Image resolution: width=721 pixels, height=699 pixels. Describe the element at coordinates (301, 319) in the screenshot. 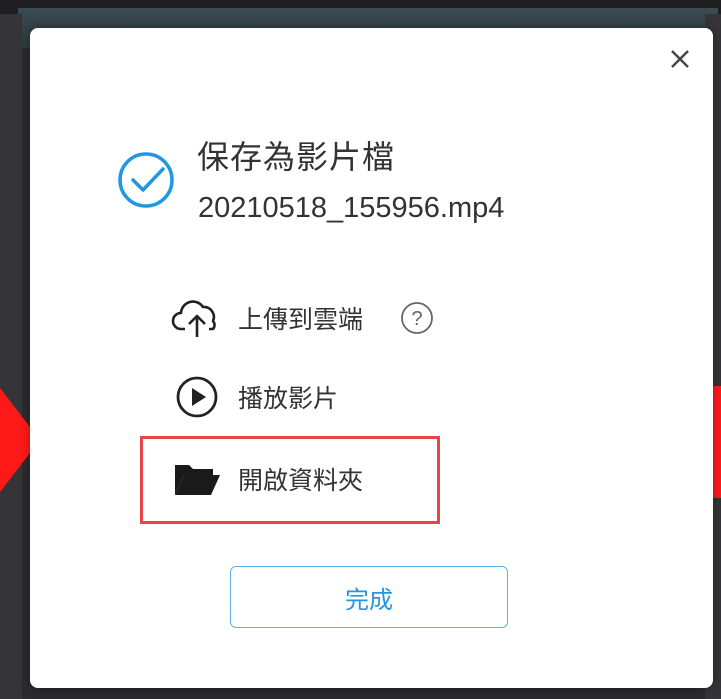

I see `upload-to-cloud-label: 上傳到雲端` at that location.